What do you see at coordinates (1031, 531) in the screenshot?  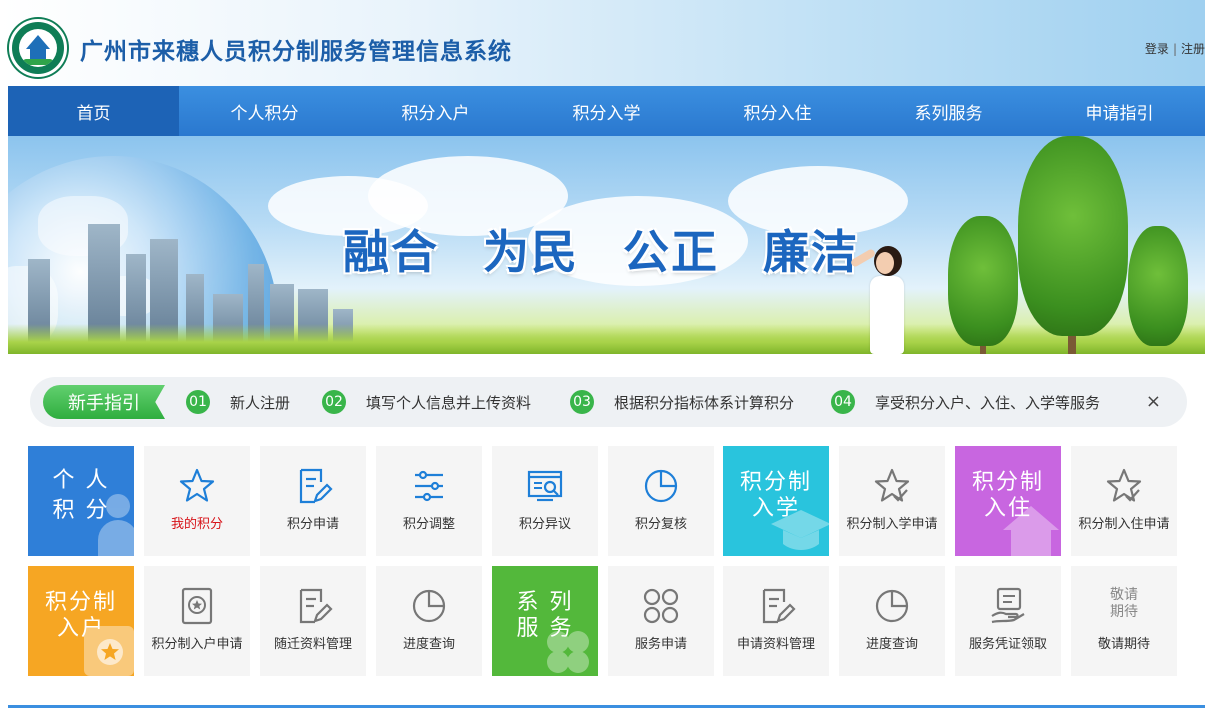 I see `house-icon` at bounding box center [1031, 531].